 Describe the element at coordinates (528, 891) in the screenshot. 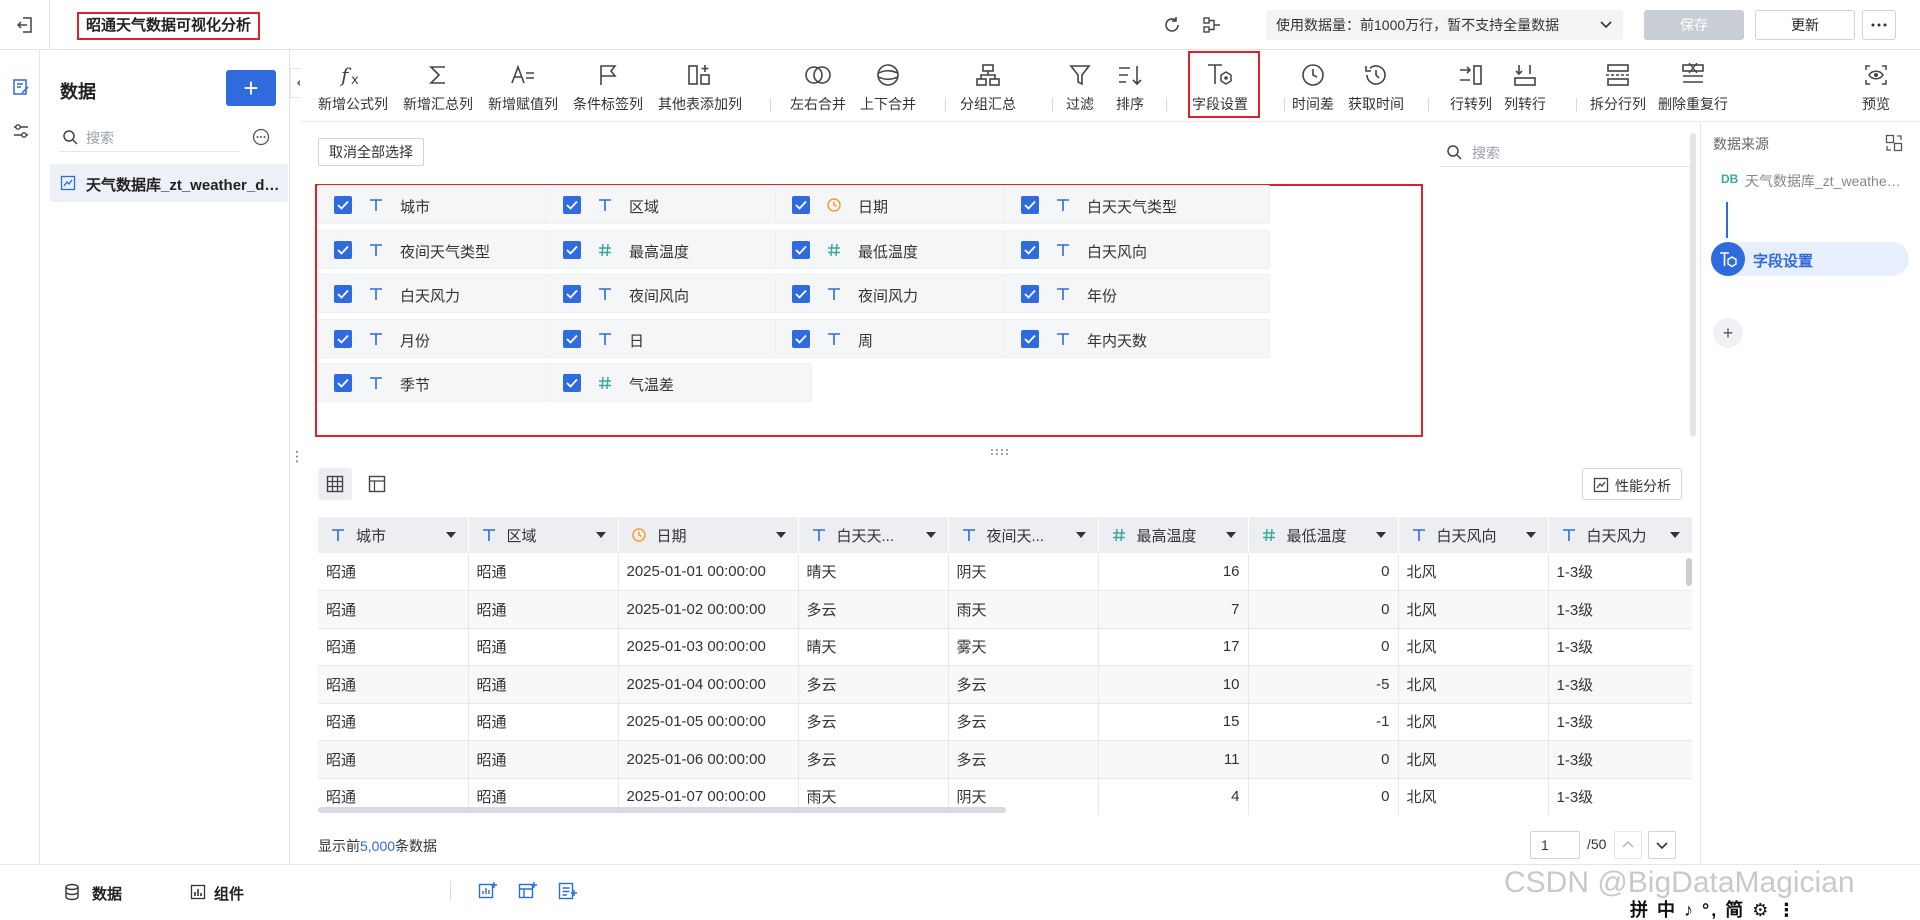

I see `add-table-button` at that location.